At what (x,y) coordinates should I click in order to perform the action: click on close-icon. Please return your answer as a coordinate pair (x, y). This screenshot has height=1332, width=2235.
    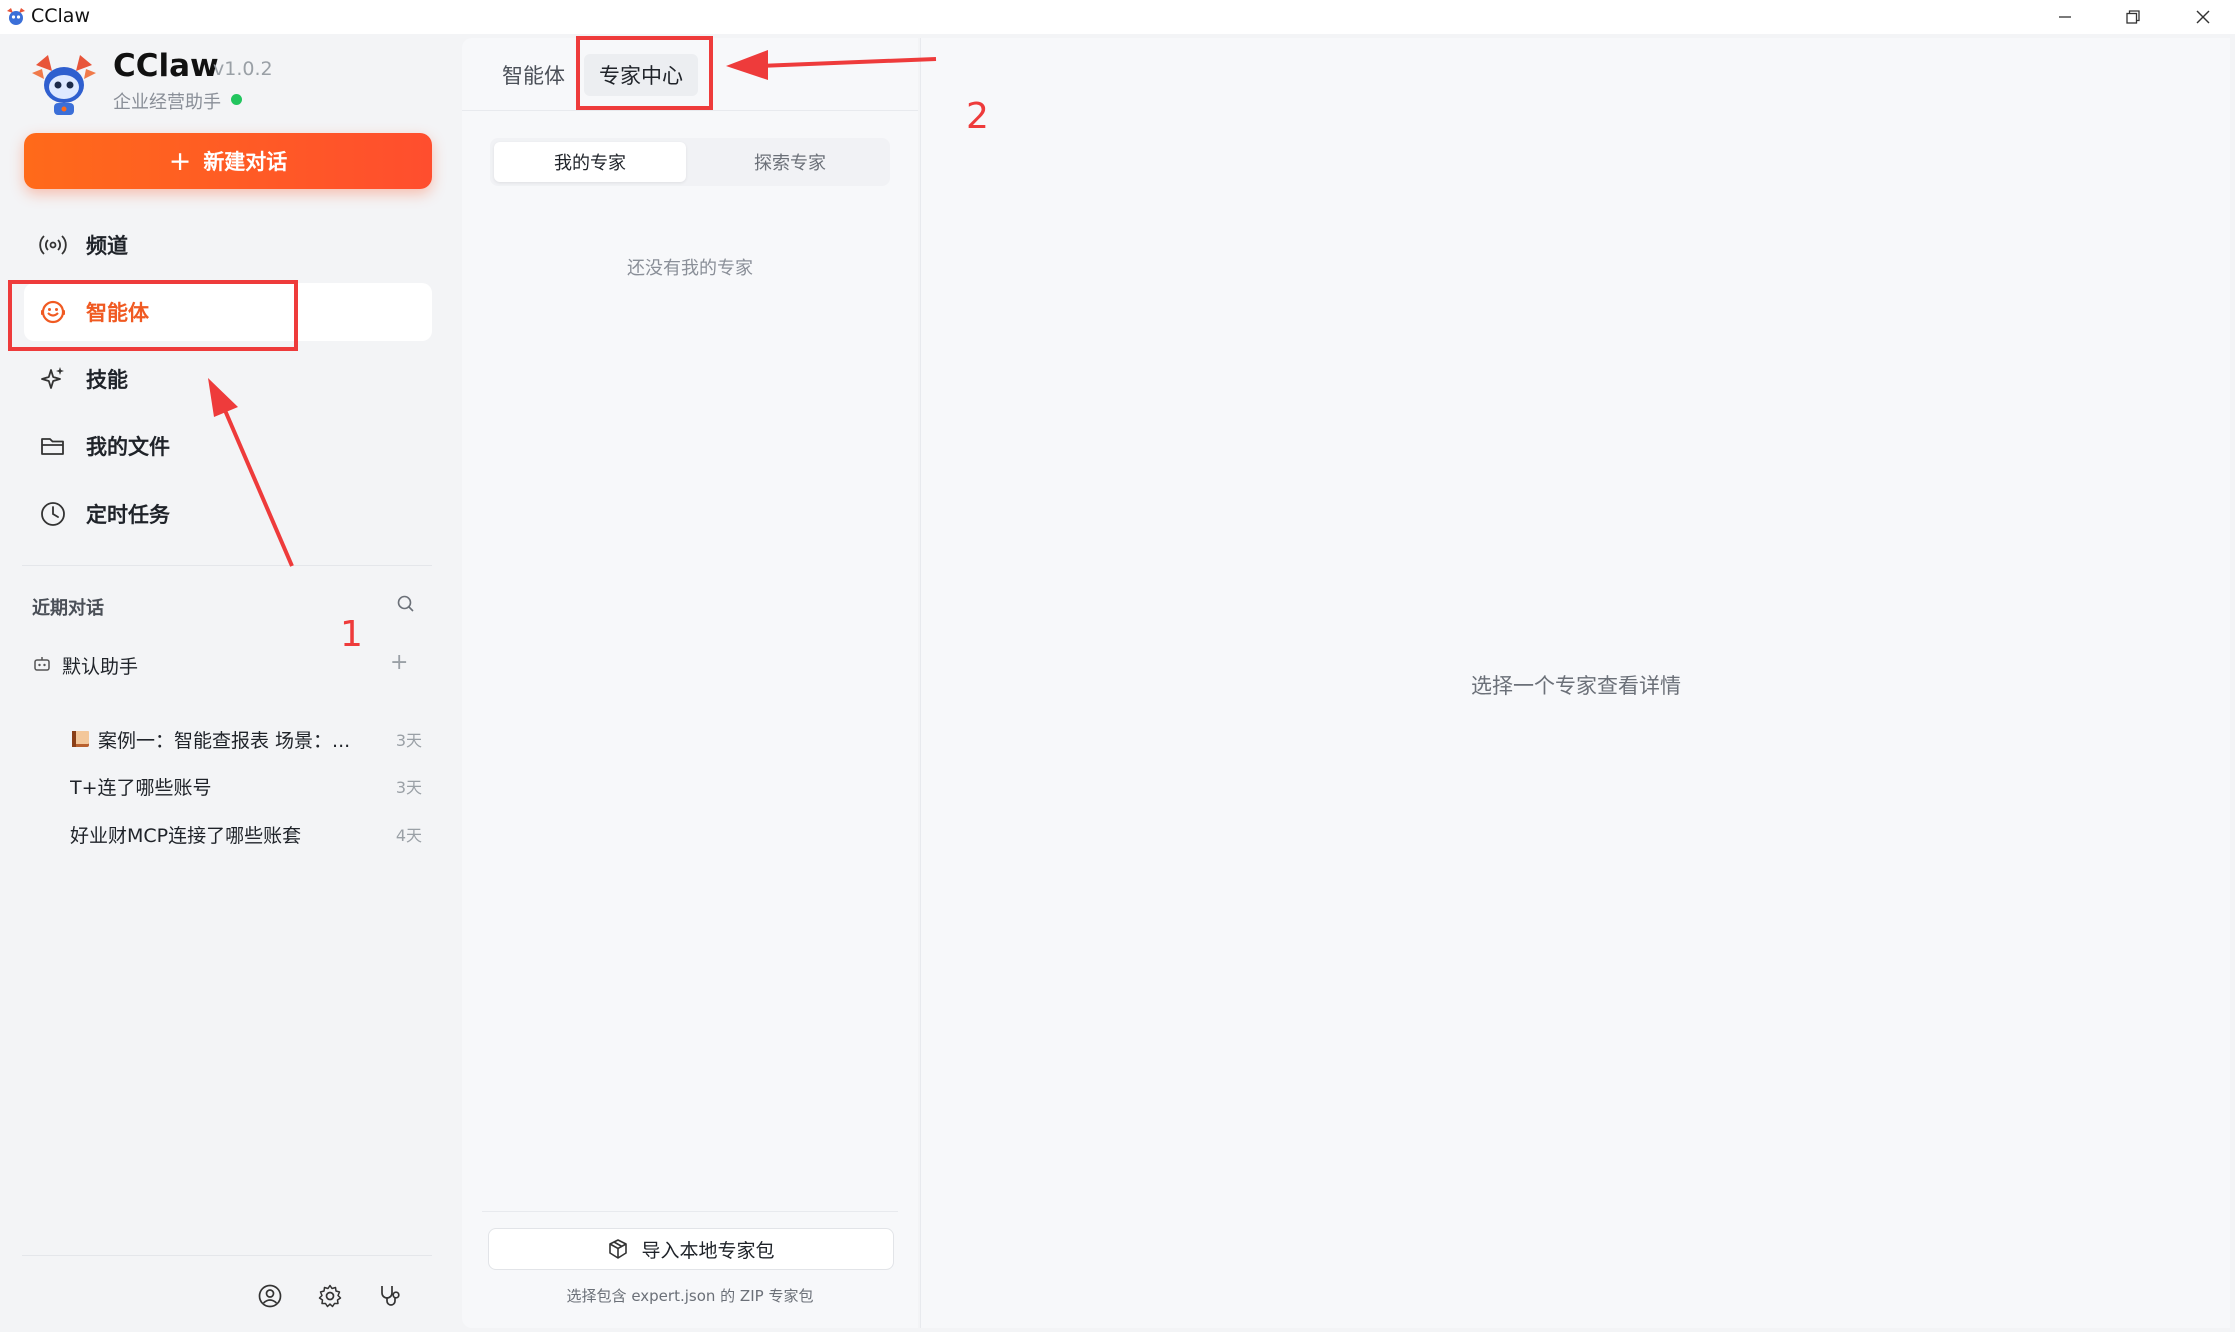
    Looking at the image, I should click on (2203, 17).